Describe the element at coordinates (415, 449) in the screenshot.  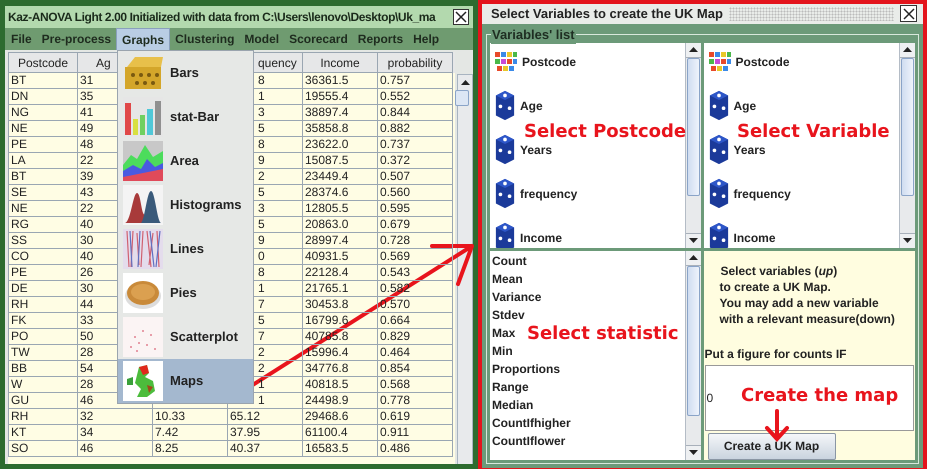
I see `table-cell: 0.486` at that location.